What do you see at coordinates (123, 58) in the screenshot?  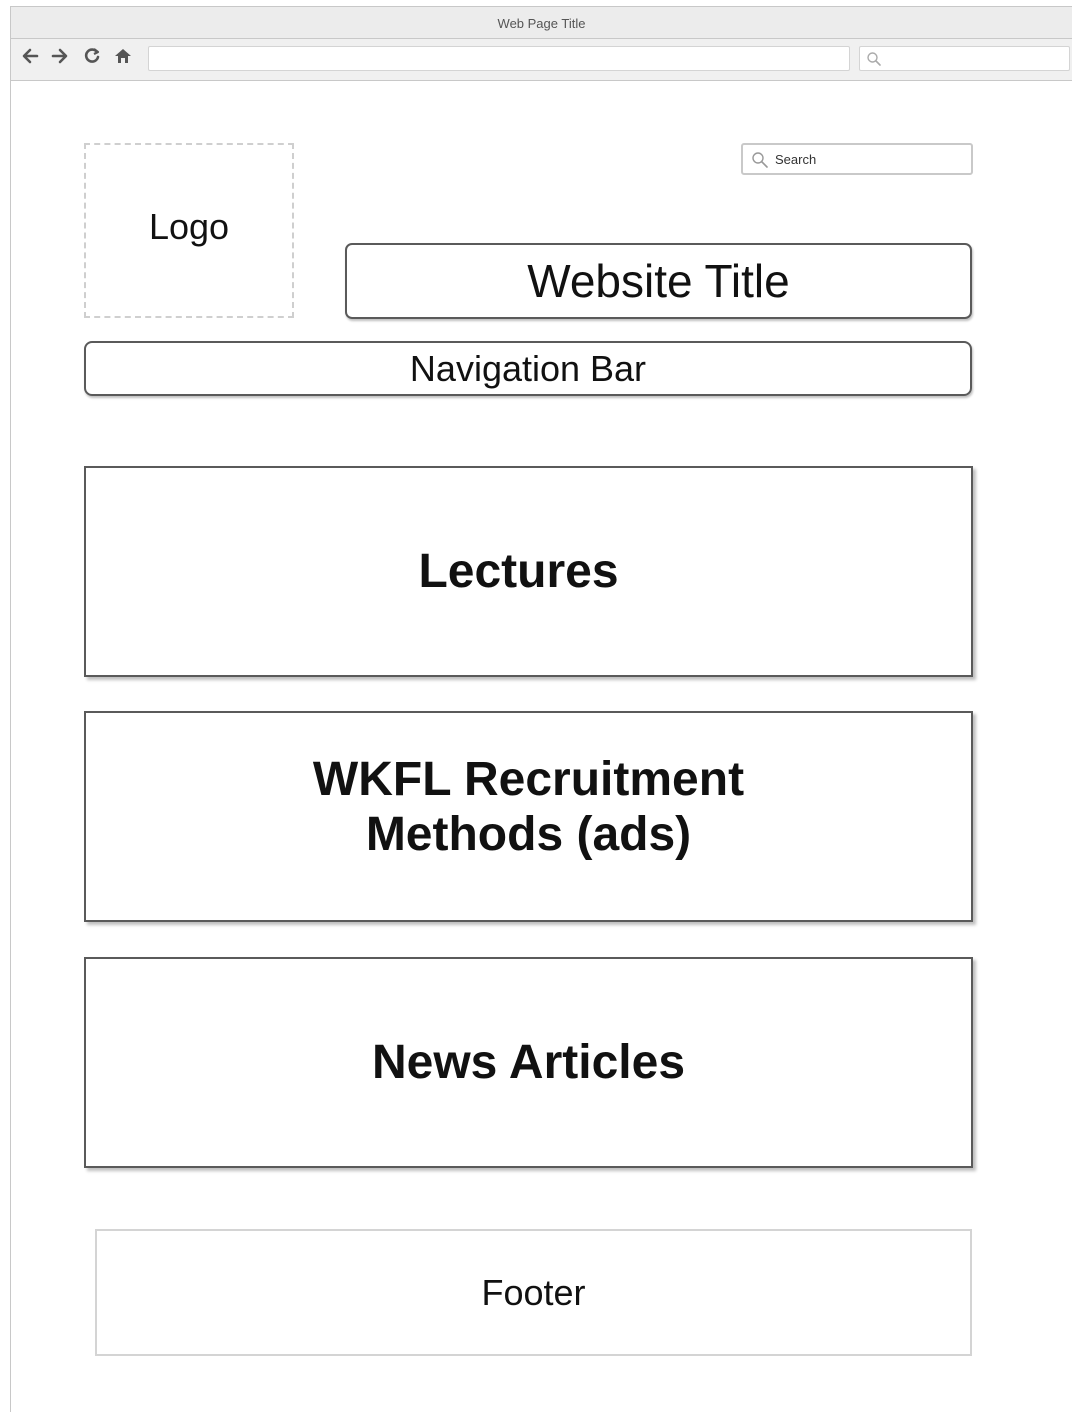 I see `home-icon` at bounding box center [123, 58].